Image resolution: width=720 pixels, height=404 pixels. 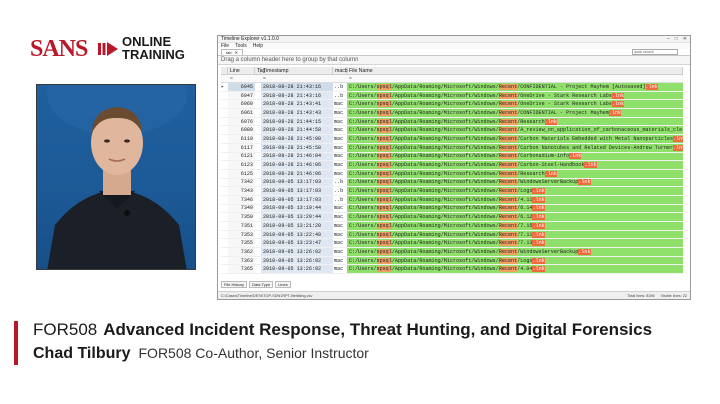 I want to click on filter-timestamp: =, so click(x=297, y=79).